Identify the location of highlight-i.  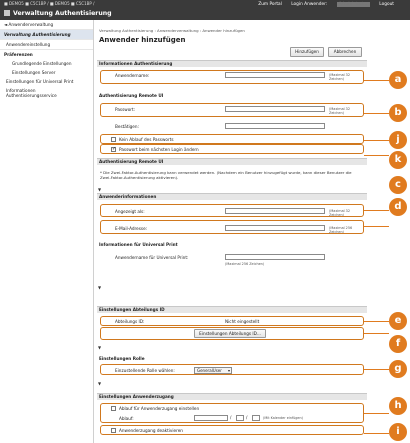
(232, 430).